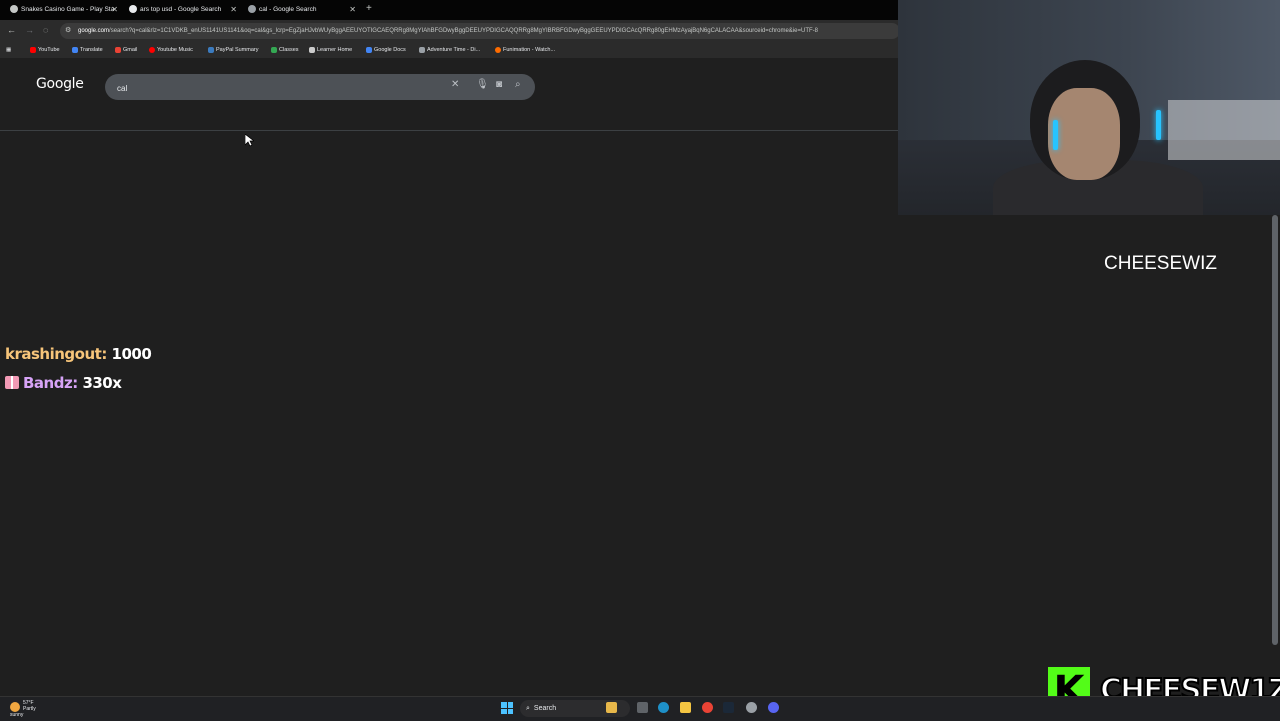 Image resolution: width=1280 pixels, height=721 pixels. What do you see at coordinates (171, 50) in the screenshot?
I see `bookmark-youtube-music: Youtube Music` at bounding box center [171, 50].